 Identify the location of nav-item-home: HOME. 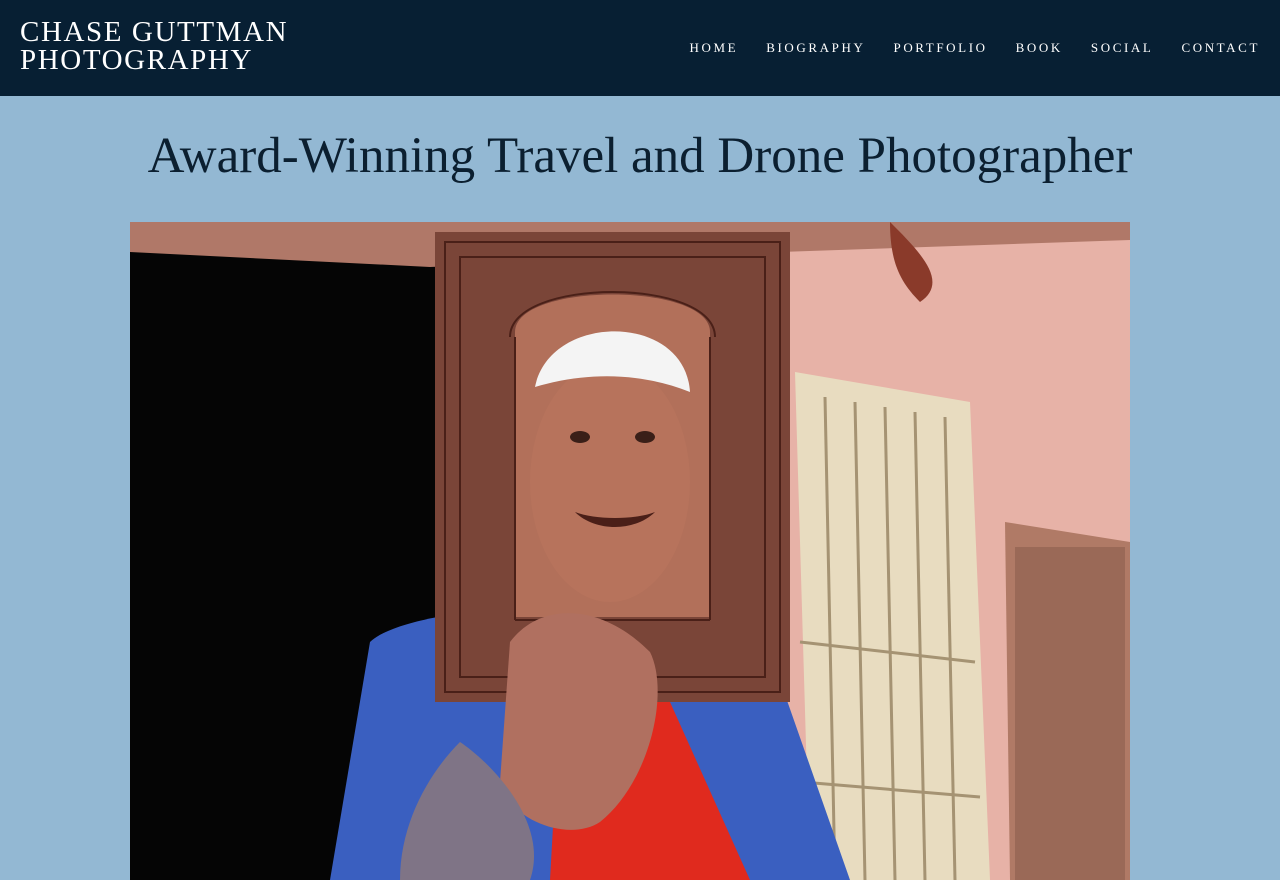
(714, 48).